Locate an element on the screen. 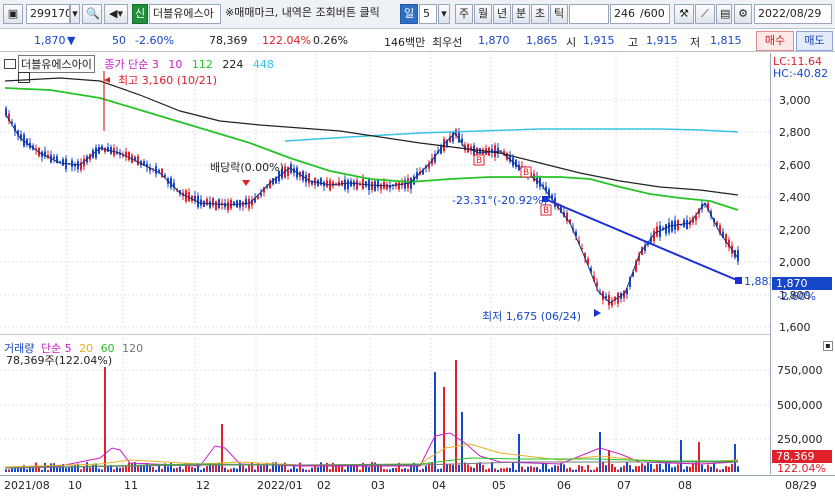 This screenshot has width=835, height=496. grid-toggle-icon is located at coordinates (24, 77).